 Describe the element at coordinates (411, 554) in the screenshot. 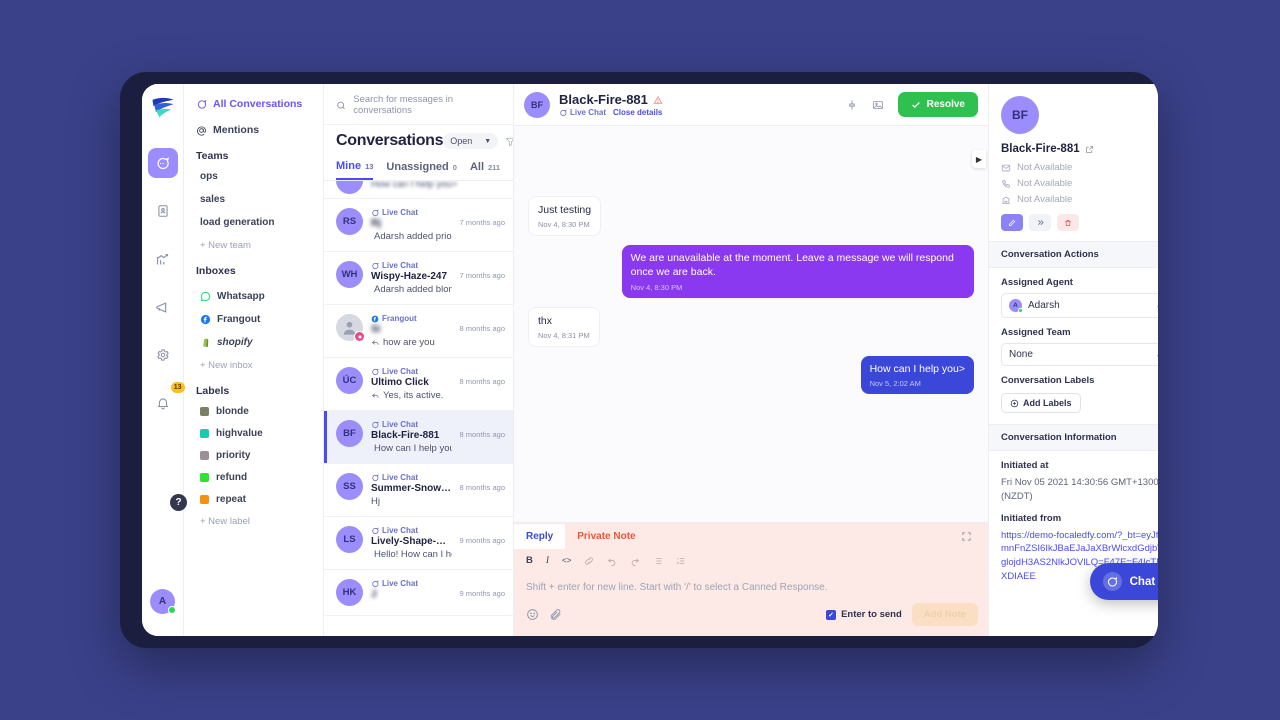

I see `list-item-preview: Hello! How can I help you today?` at that location.